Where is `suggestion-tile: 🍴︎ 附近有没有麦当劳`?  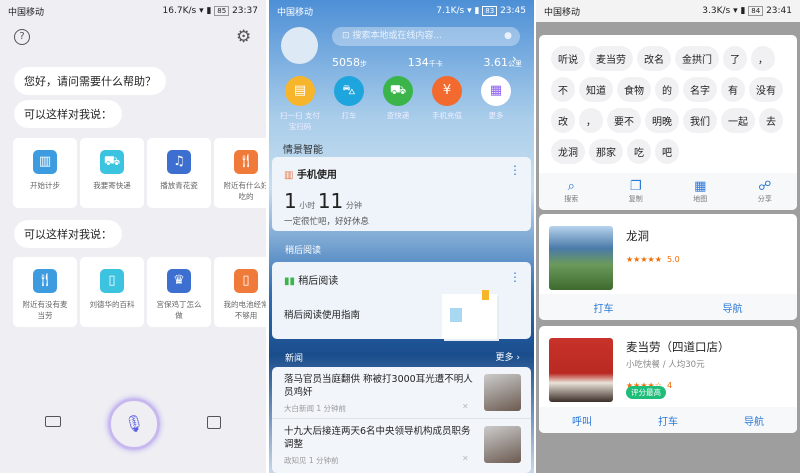 suggestion-tile: 🍴︎ 附近有没有麦当劳 is located at coordinates (45, 292).